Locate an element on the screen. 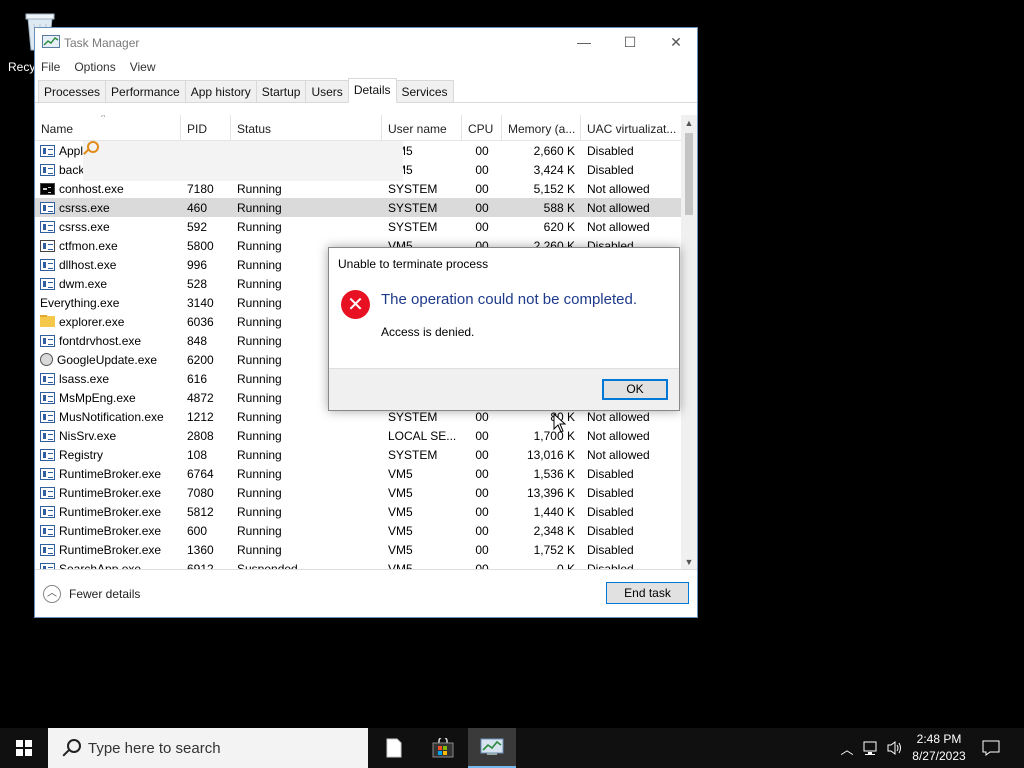  process-name: Registry is located at coordinates (81, 454).